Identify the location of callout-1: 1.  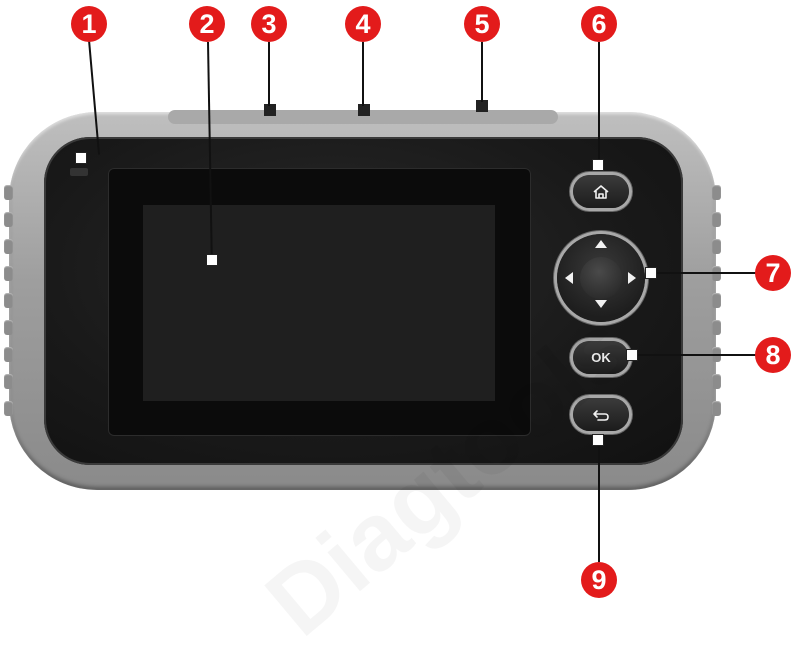
(89, 24).